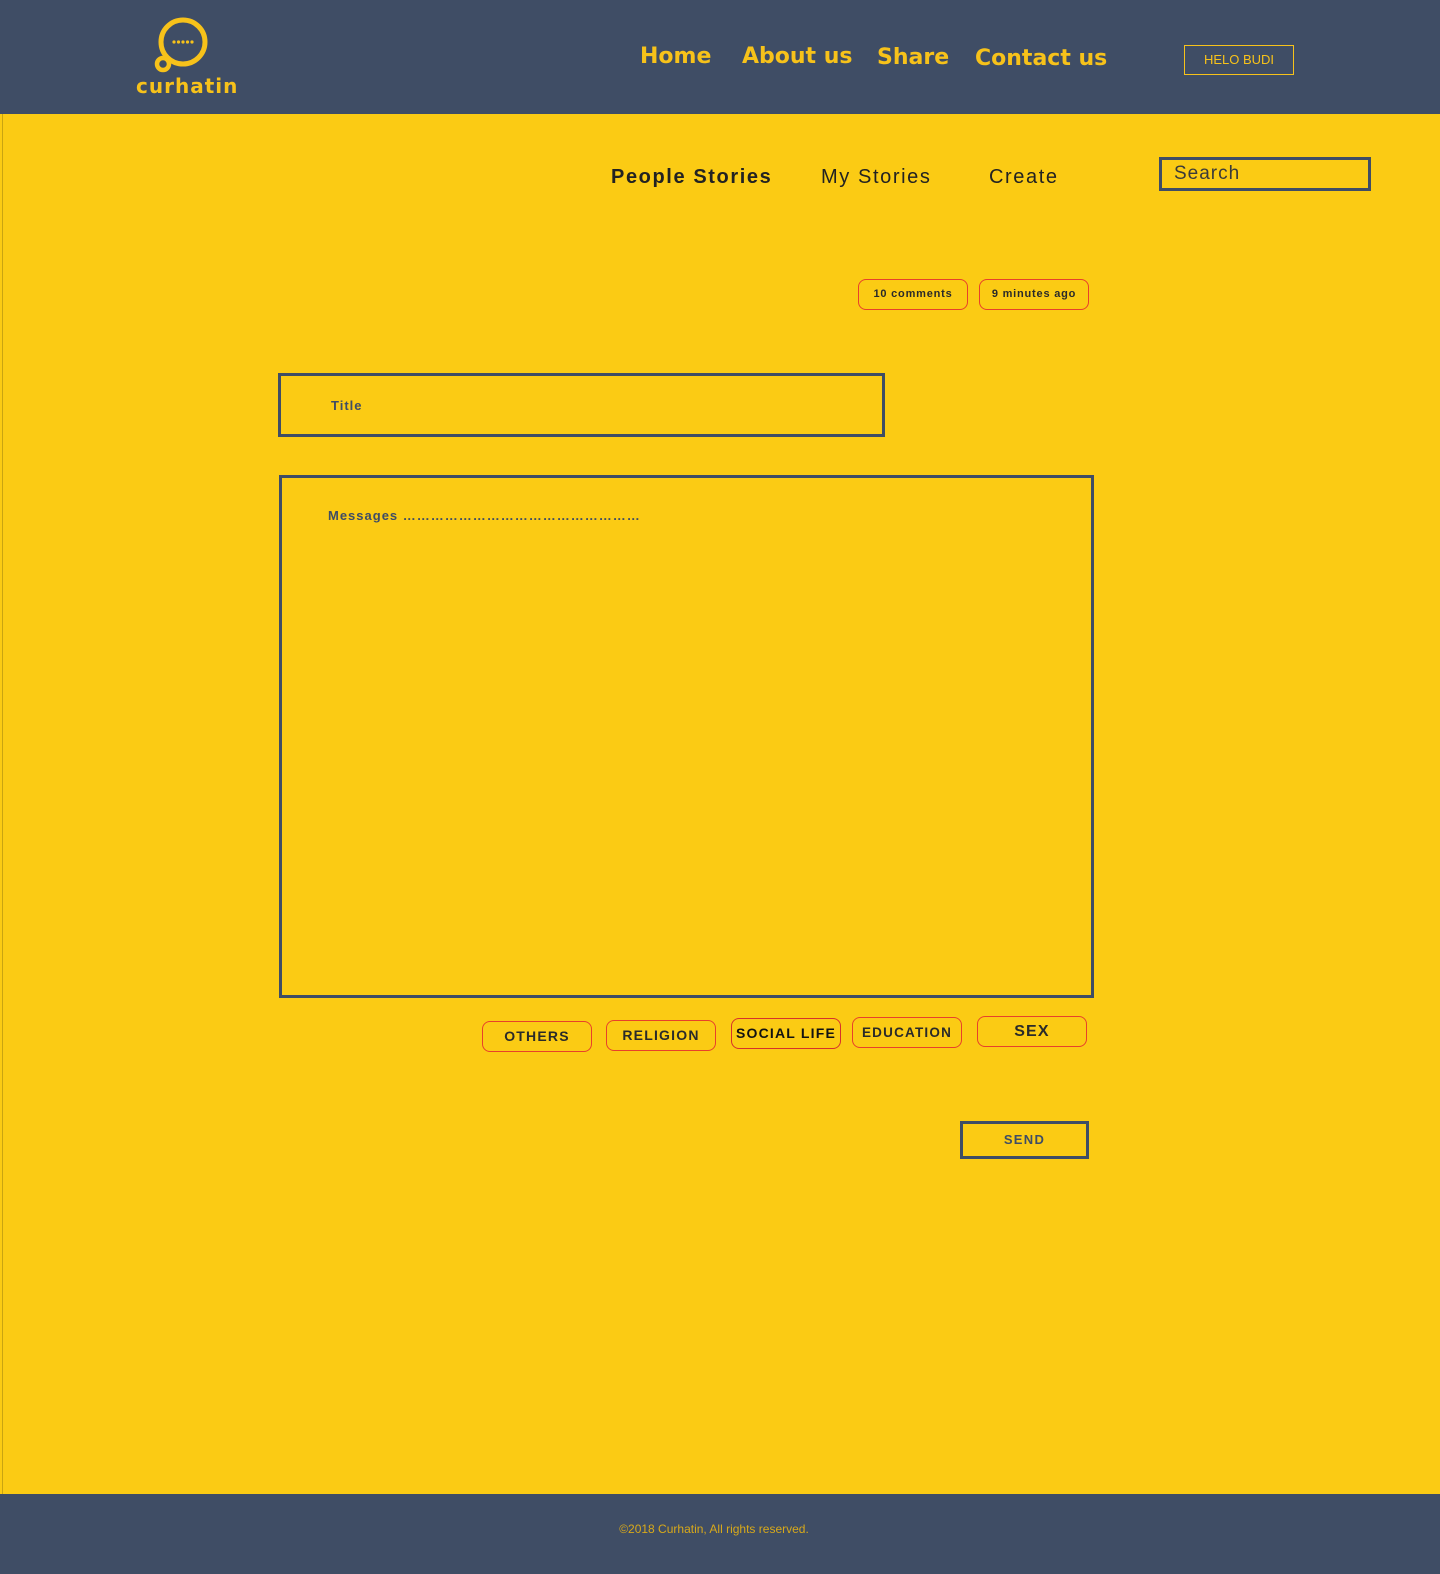 The width and height of the screenshot is (1440, 1574). What do you see at coordinates (1239, 60) in the screenshot?
I see `user-greeting-button: HELO BUDI` at bounding box center [1239, 60].